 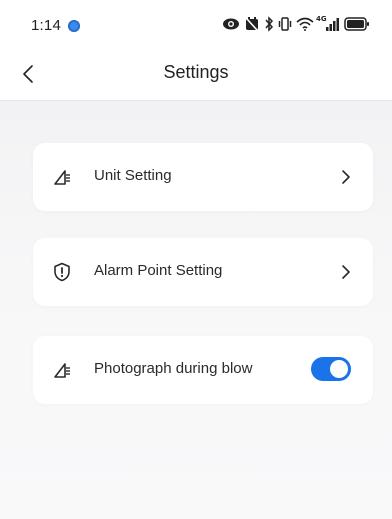 I want to click on nav-bar: Settings, so click(x=196, y=74).